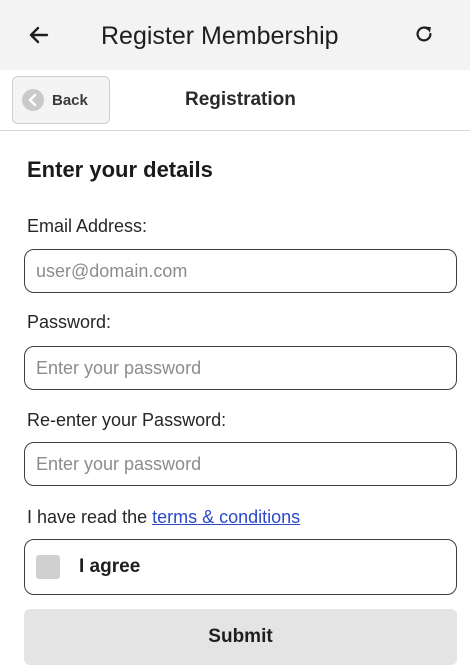  I want to click on agree-label: I agree, so click(110, 566).